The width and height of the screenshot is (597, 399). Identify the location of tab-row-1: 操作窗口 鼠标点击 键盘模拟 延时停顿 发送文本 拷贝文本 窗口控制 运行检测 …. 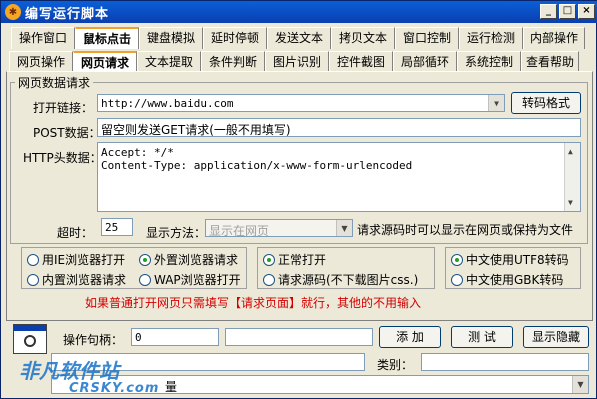
(298, 38).